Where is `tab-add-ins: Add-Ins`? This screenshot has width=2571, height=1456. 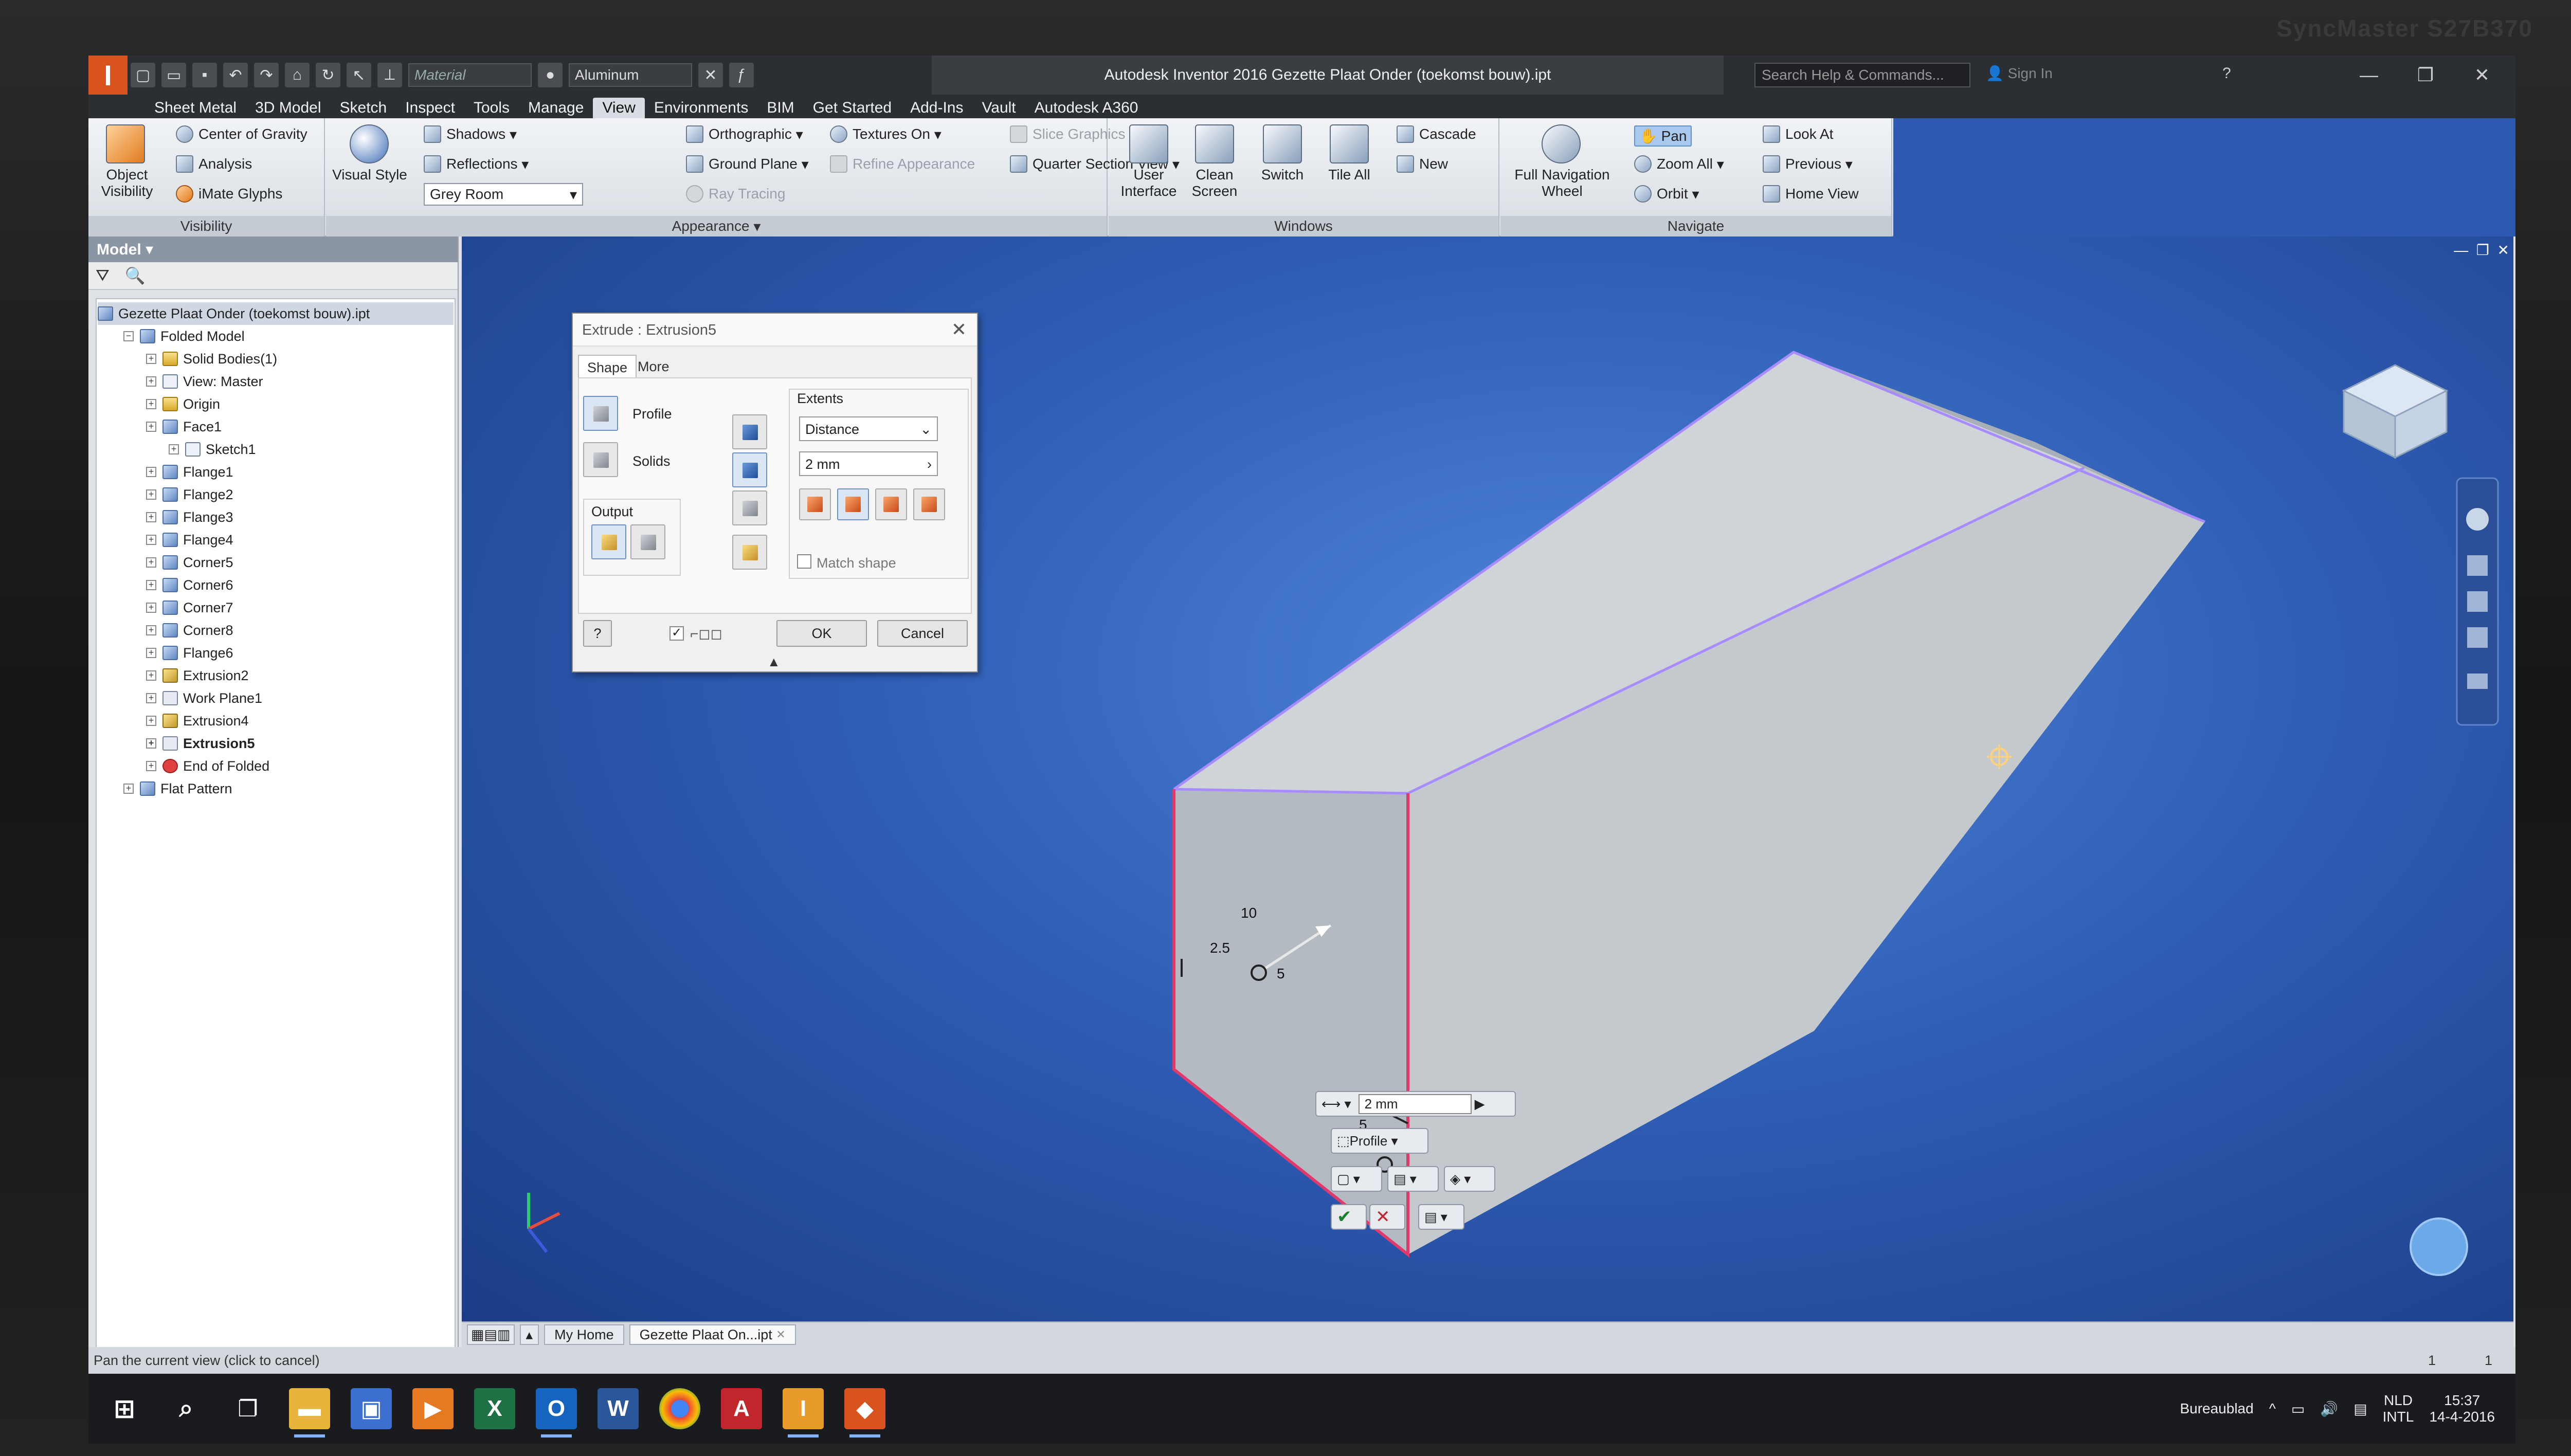 tab-add-ins: Add-Ins is located at coordinates (936, 108).